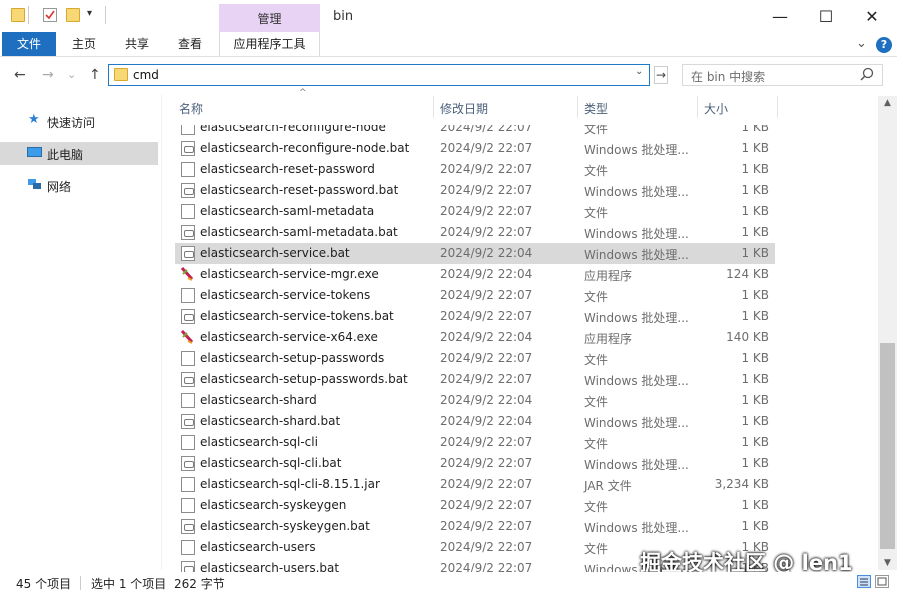 The image size is (897, 595). I want to click on scroll-up-arrow: ▲, so click(887, 103).